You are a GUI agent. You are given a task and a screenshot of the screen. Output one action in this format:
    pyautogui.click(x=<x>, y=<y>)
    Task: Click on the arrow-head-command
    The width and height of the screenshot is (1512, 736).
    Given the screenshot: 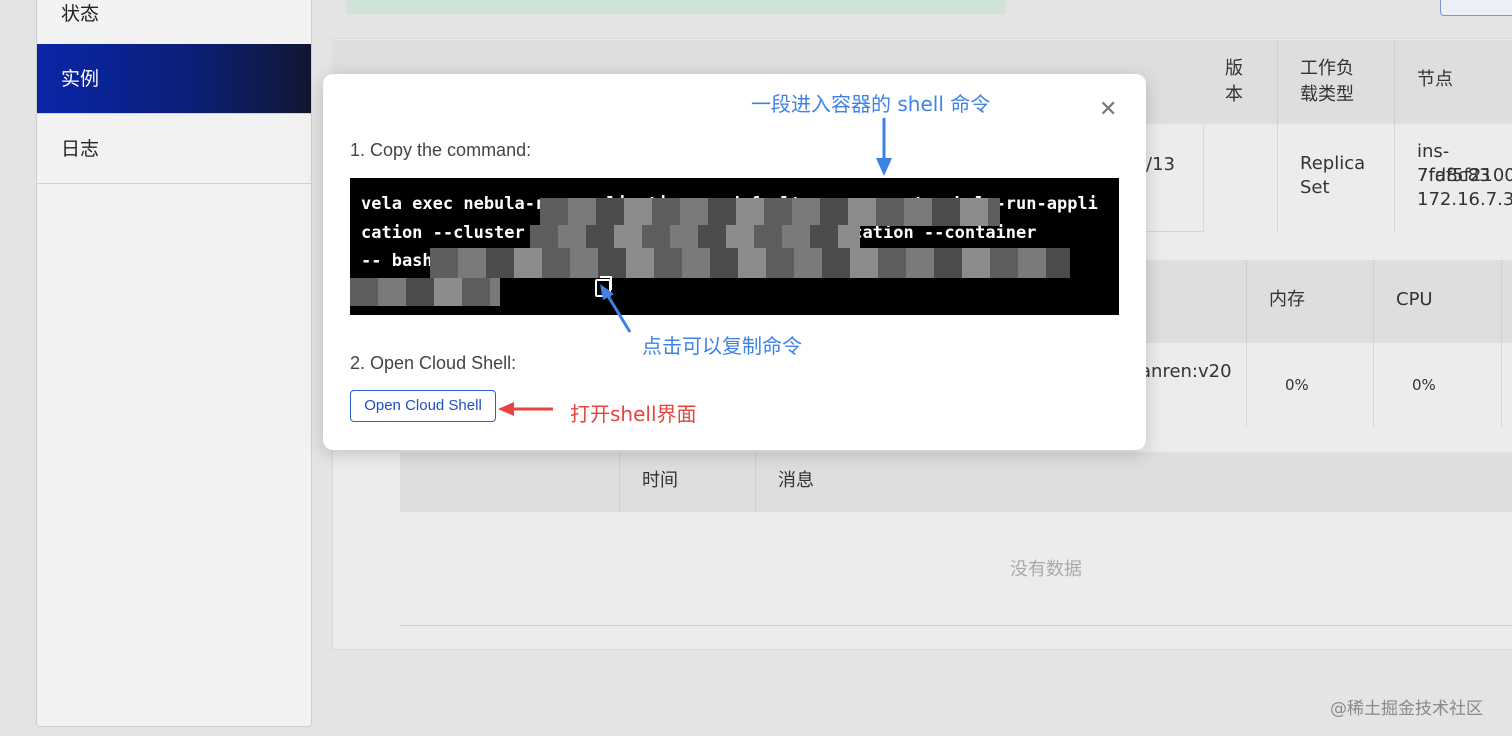 What is the action you would take?
    pyautogui.click(x=884, y=167)
    